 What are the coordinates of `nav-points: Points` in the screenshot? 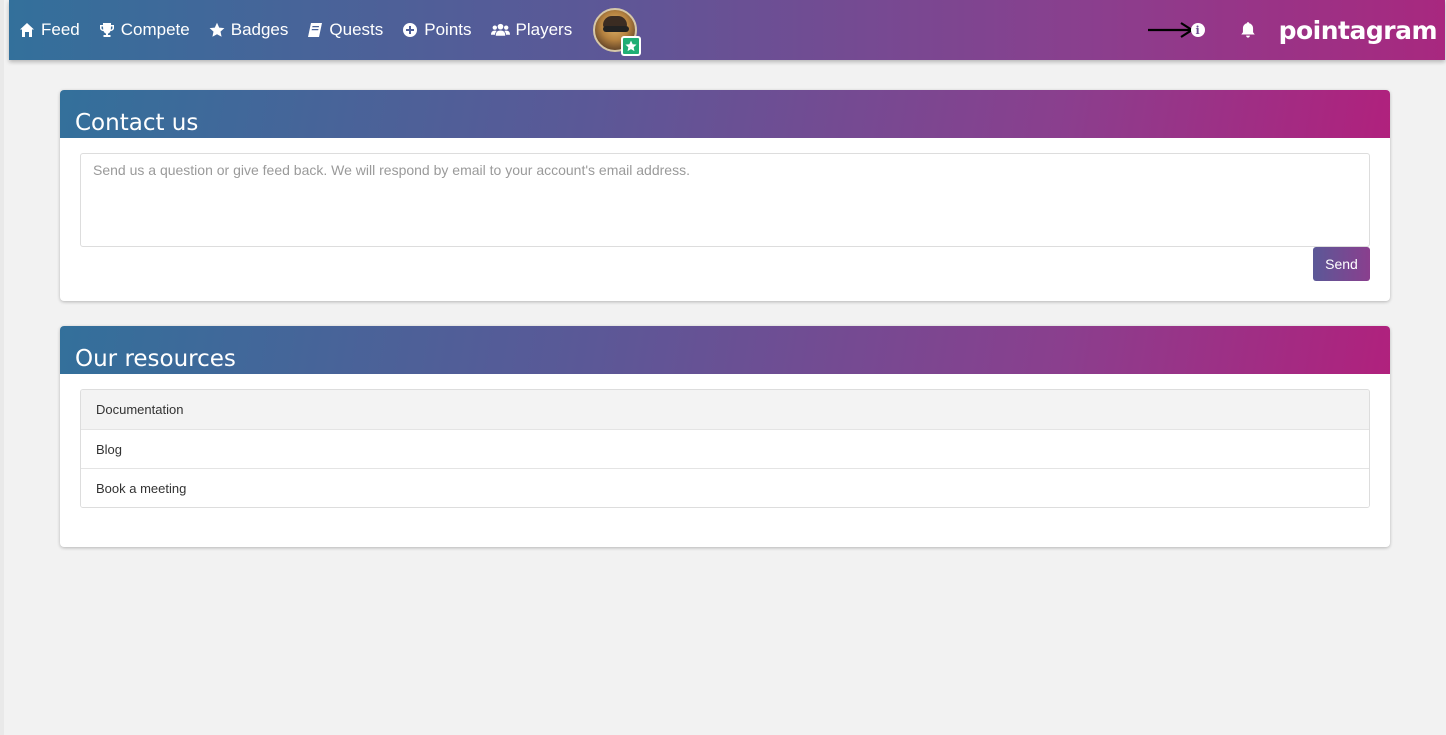 It's located at (437, 30).